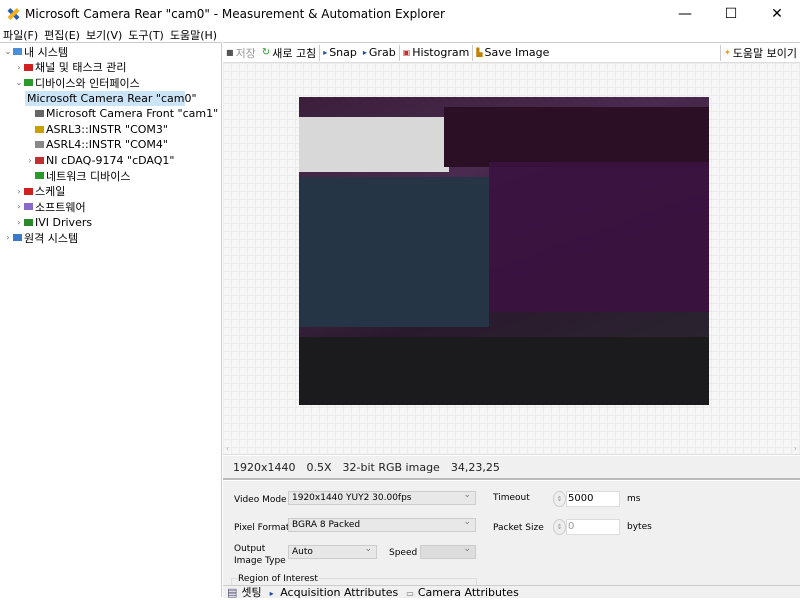 The height and width of the screenshot is (600, 800). I want to click on tree-item: › 스케일, so click(110, 192).